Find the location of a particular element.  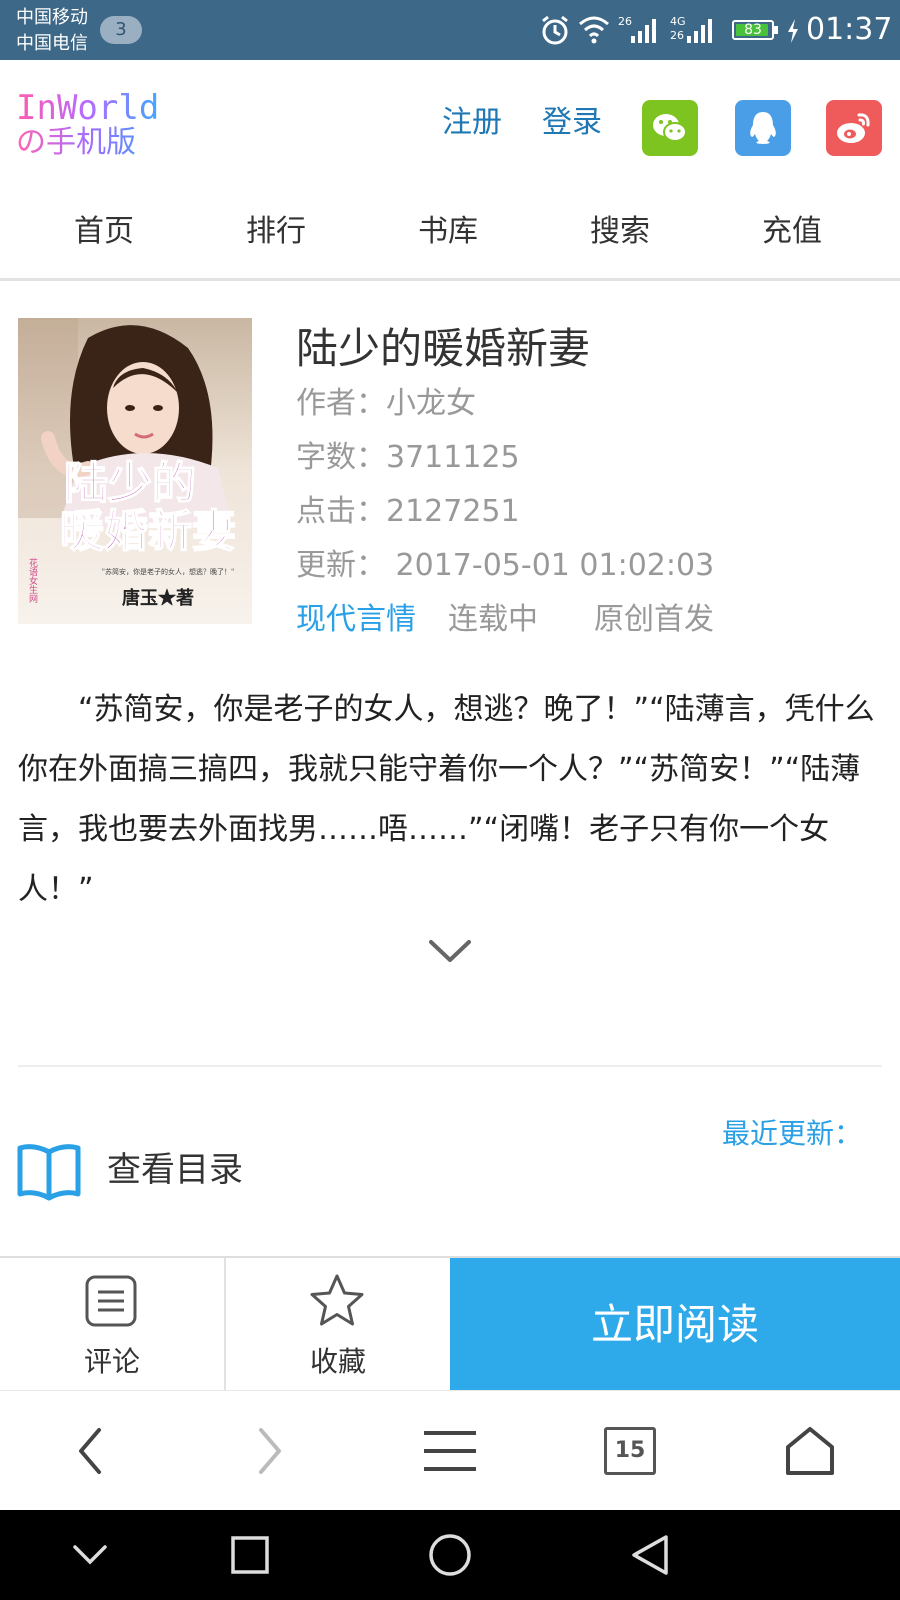

nav-item-search: 搜索 is located at coordinates (620, 232).